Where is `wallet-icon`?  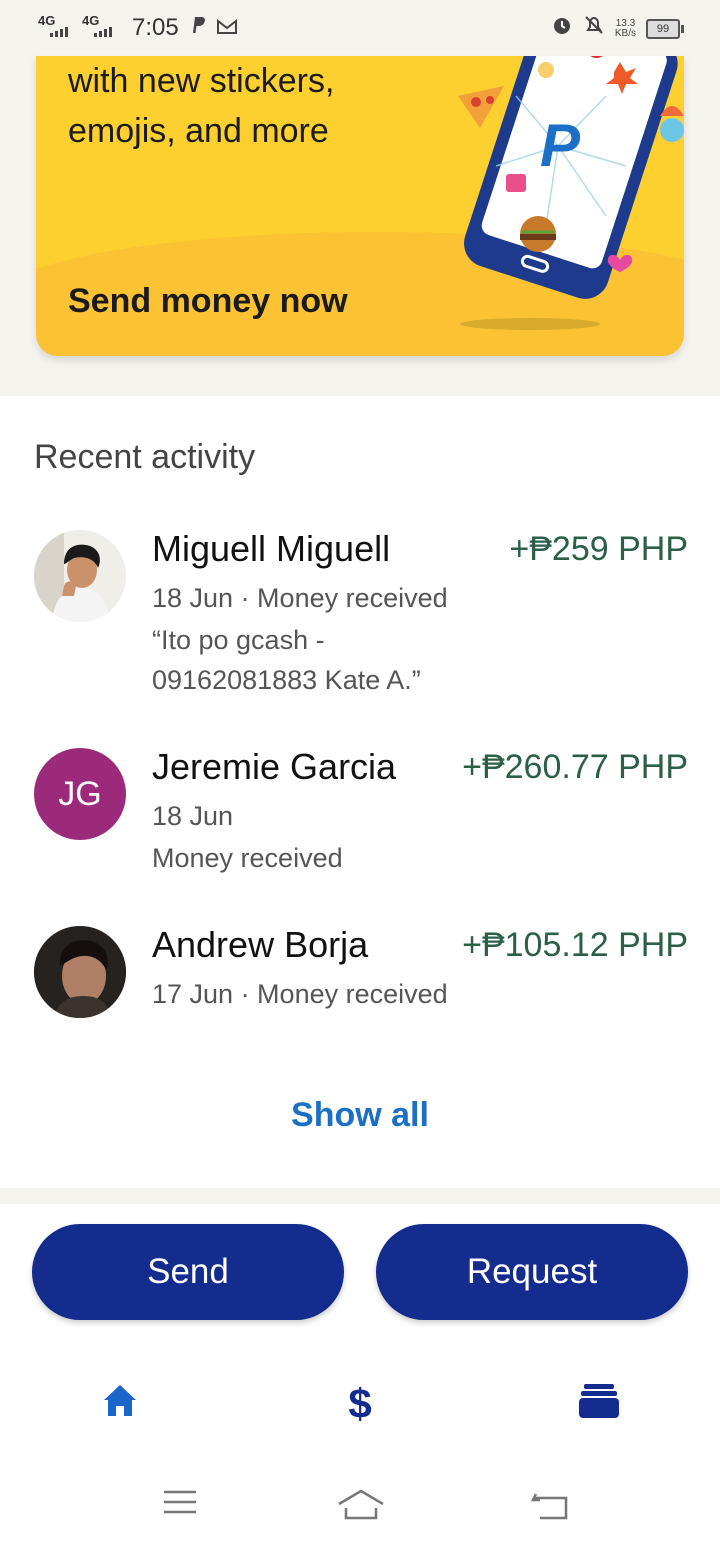 wallet-icon is located at coordinates (599, 1403).